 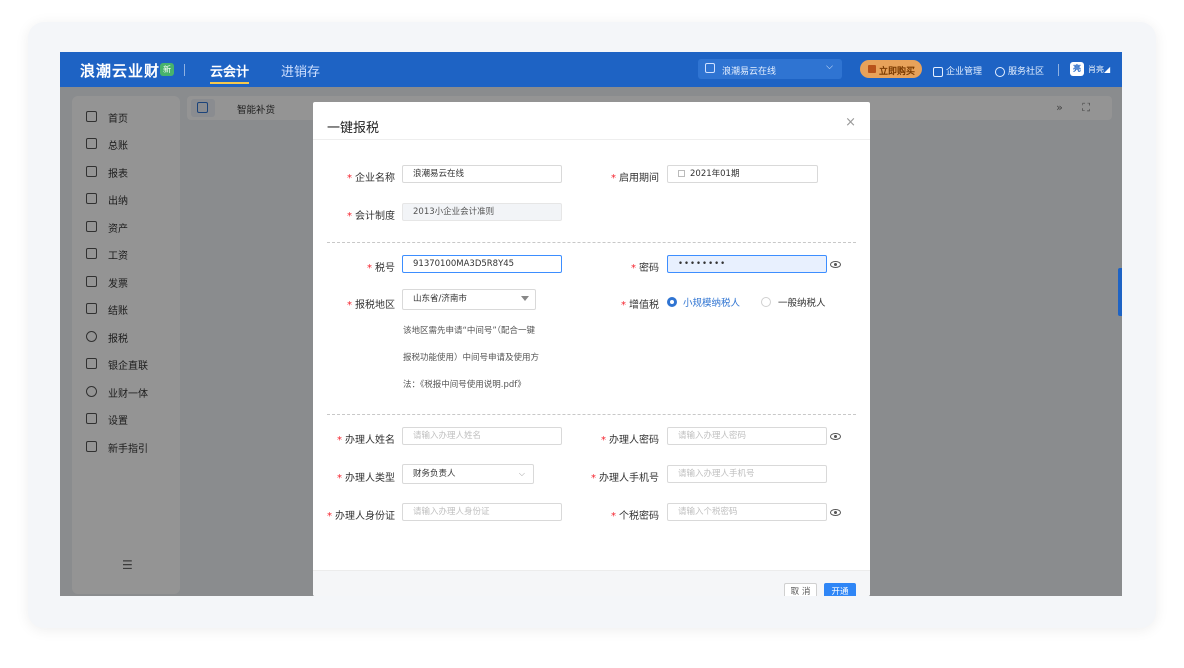 What do you see at coordinates (1077, 69) in the screenshot?
I see `avatar: 亮` at bounding box center [1077, 69].